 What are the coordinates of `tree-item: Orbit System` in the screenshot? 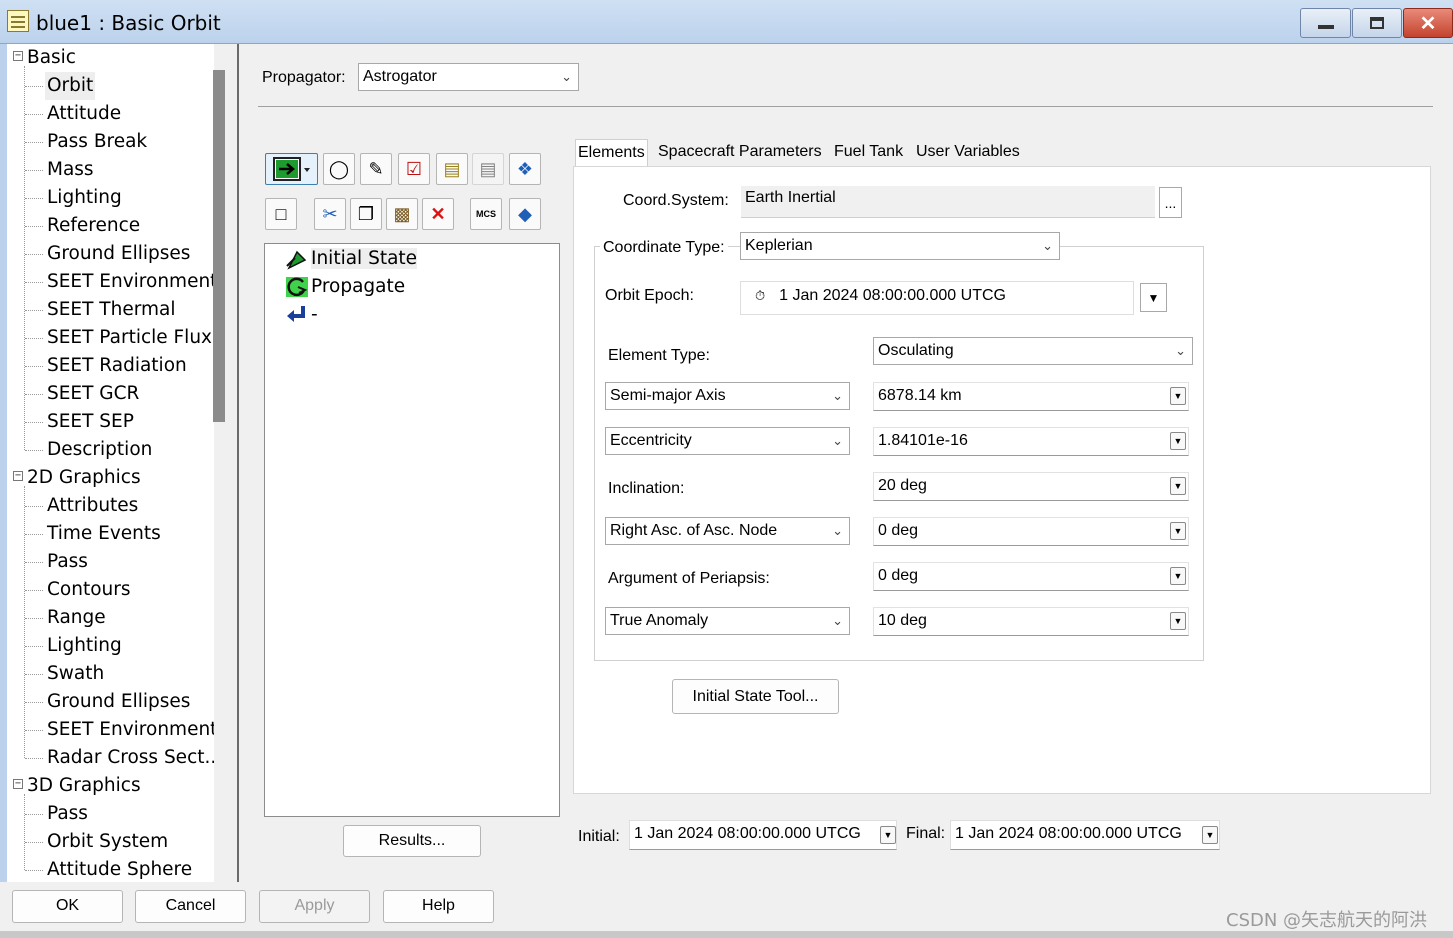 It's located at (107, 842).